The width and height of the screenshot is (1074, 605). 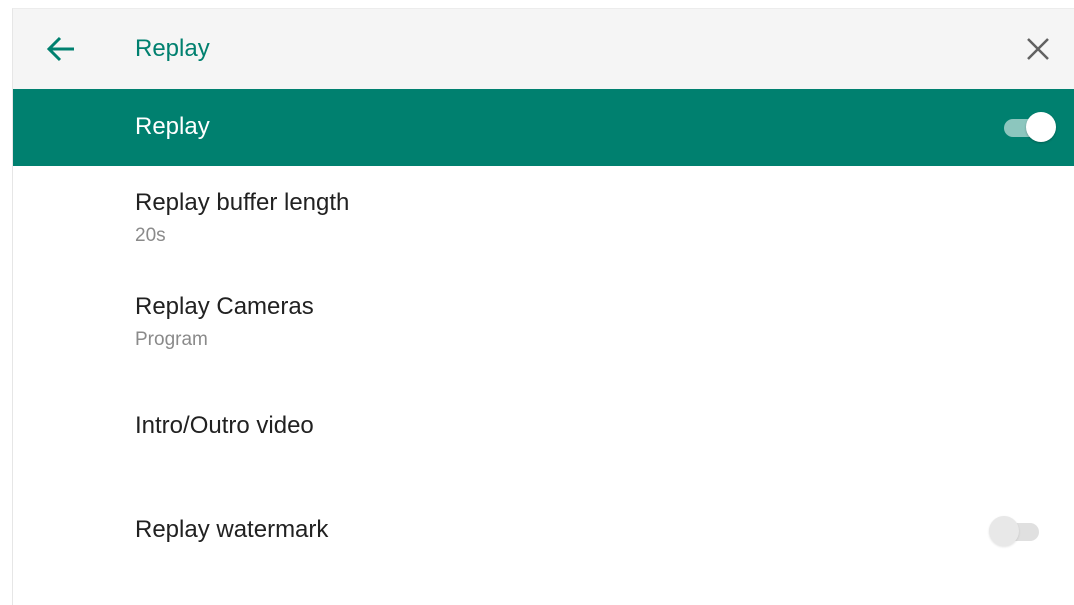 What do you see at coordinates (232, 529) in the screenshot?
I see `item-title: Replay watermark` at bounding box center [232, 529].